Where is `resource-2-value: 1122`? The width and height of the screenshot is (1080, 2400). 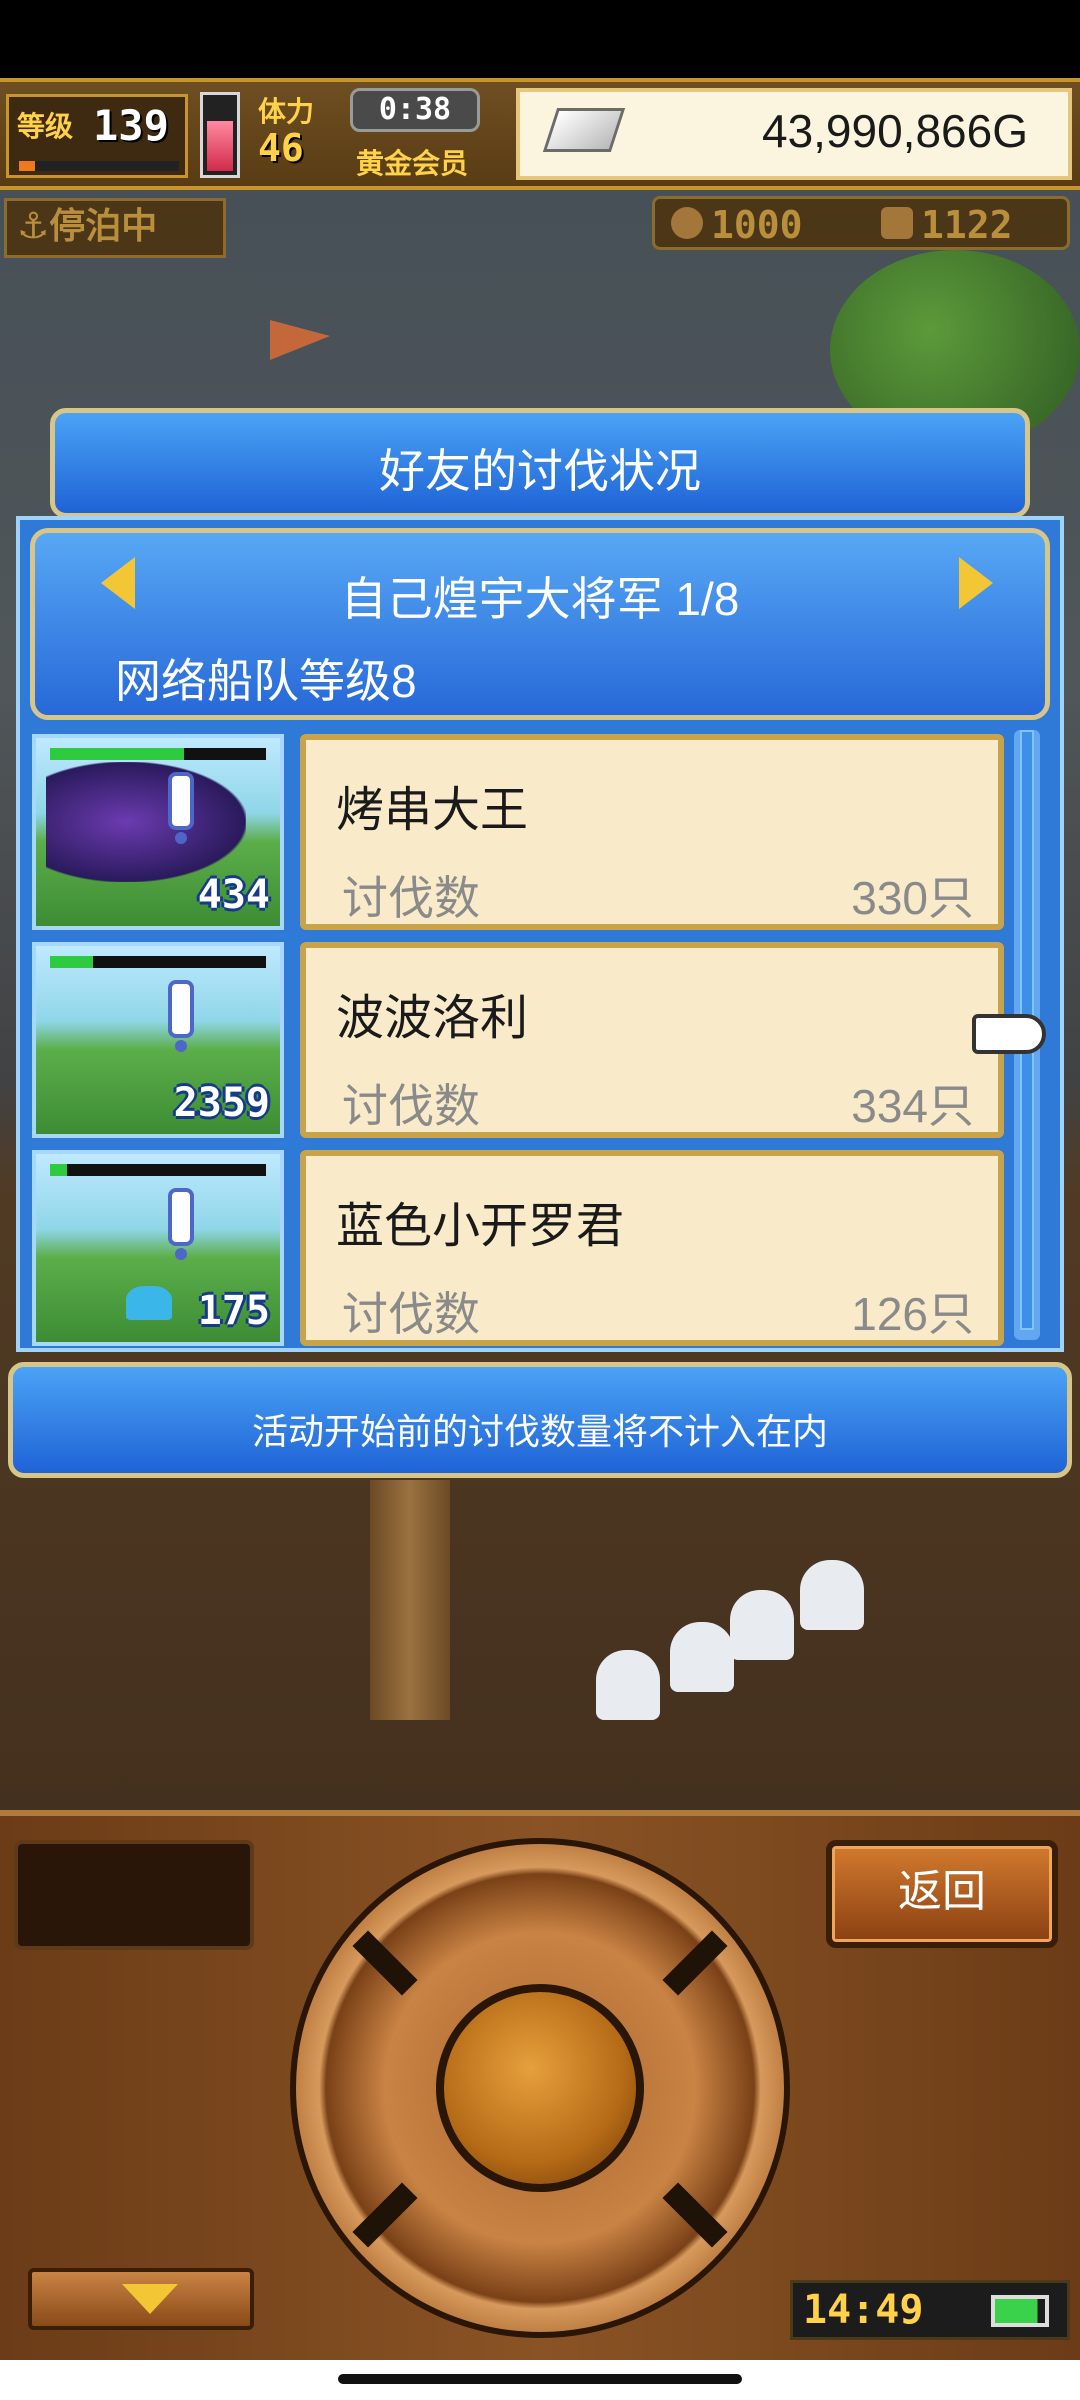 resource-2-value: 1122 is located at coordinates (967, 225).